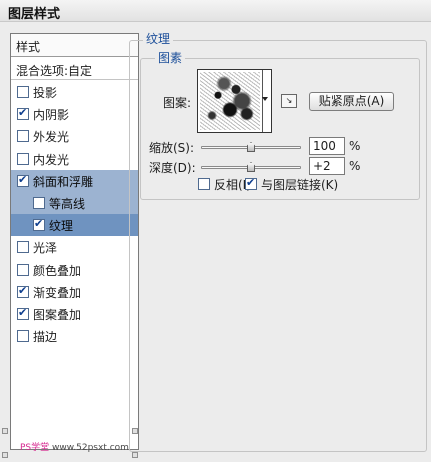 The image size is (431, 462). I want to click on style-item: 斜面和浮雕, so click(74, 180).